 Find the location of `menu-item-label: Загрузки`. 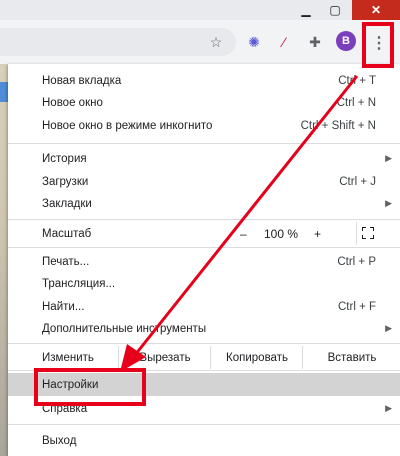

menu-item-label: Загрузки is located at coordinates (65, 181).